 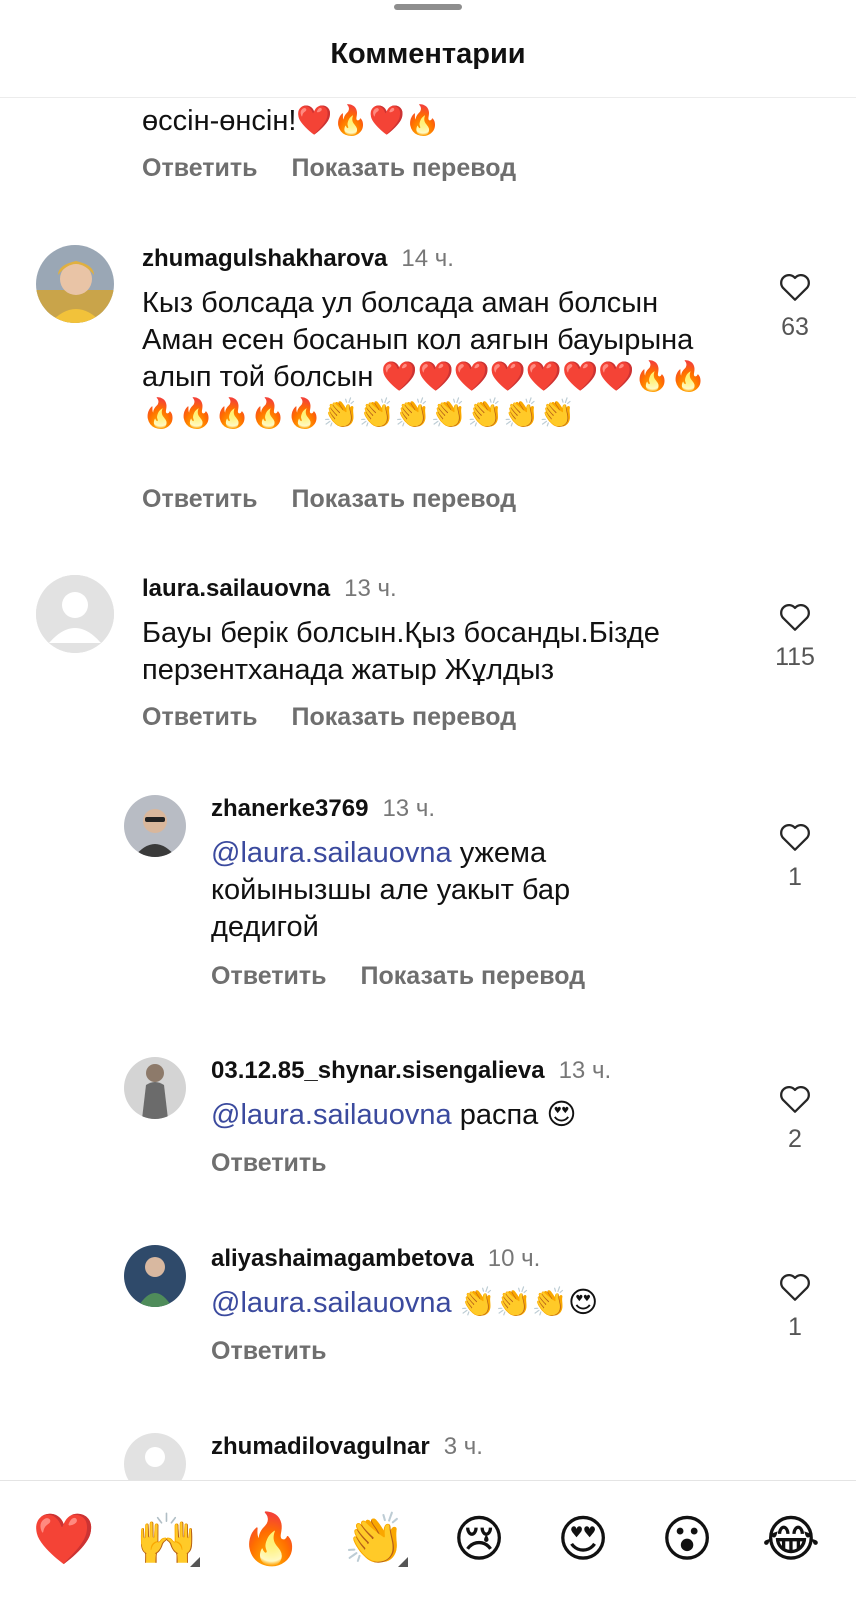 What do you see at coordinates (795, 636) in the screenshot?
I see `like-button: 115` at bounding box center [795, 636].